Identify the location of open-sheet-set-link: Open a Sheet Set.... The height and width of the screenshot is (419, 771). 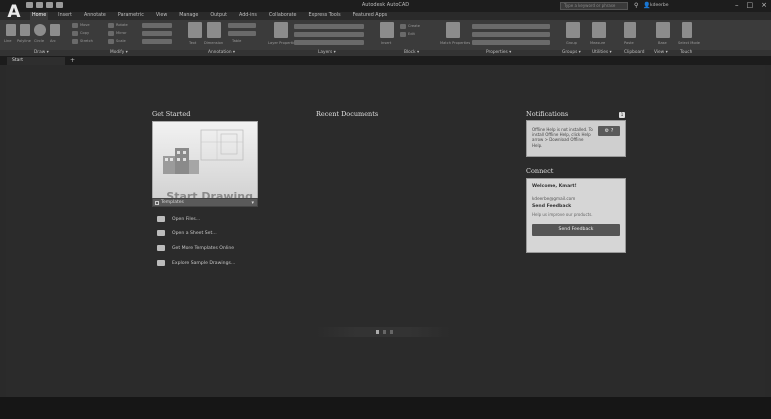
(187, 233).